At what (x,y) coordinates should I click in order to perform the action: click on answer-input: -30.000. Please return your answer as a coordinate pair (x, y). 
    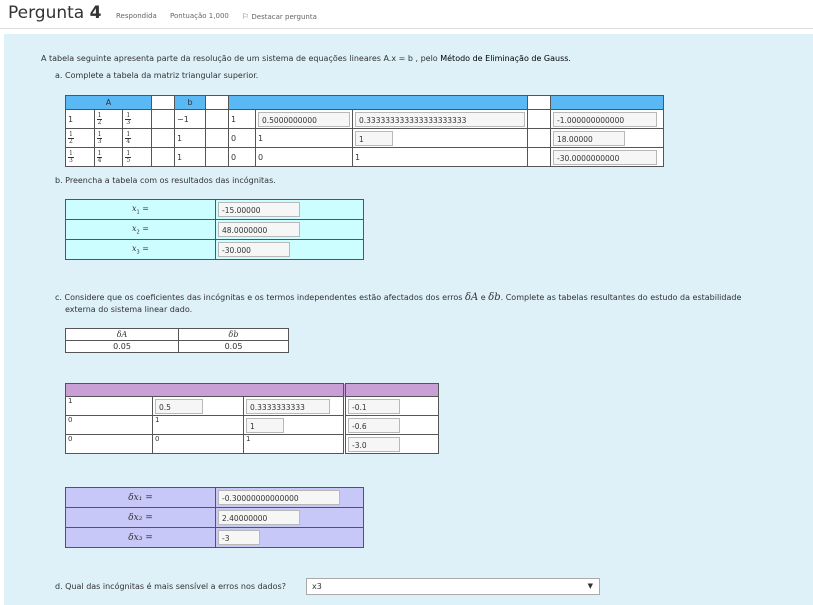
    Looking at the image, I should click on (254, 249).